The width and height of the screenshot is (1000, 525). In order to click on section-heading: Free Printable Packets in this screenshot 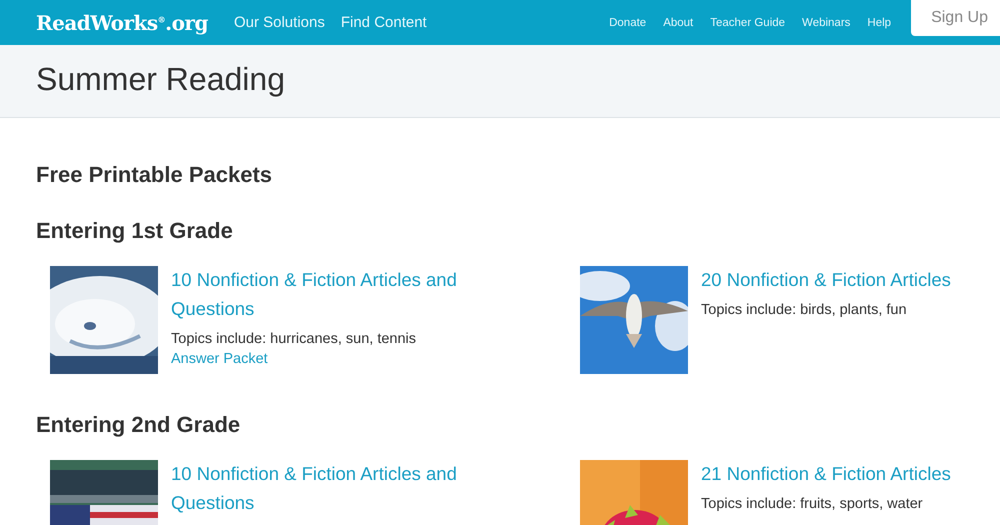, I will do `click(155, 175)`.